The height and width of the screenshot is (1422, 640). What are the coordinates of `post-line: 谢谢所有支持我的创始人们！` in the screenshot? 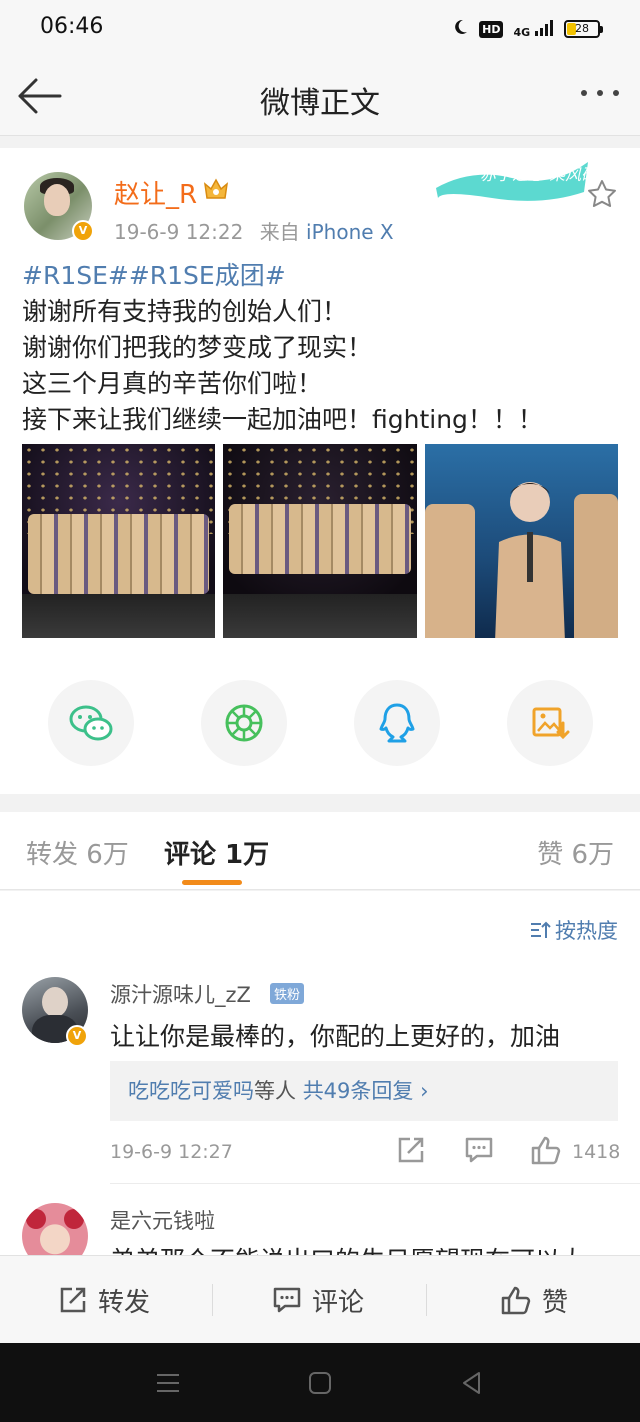 It's located at (185, 311).